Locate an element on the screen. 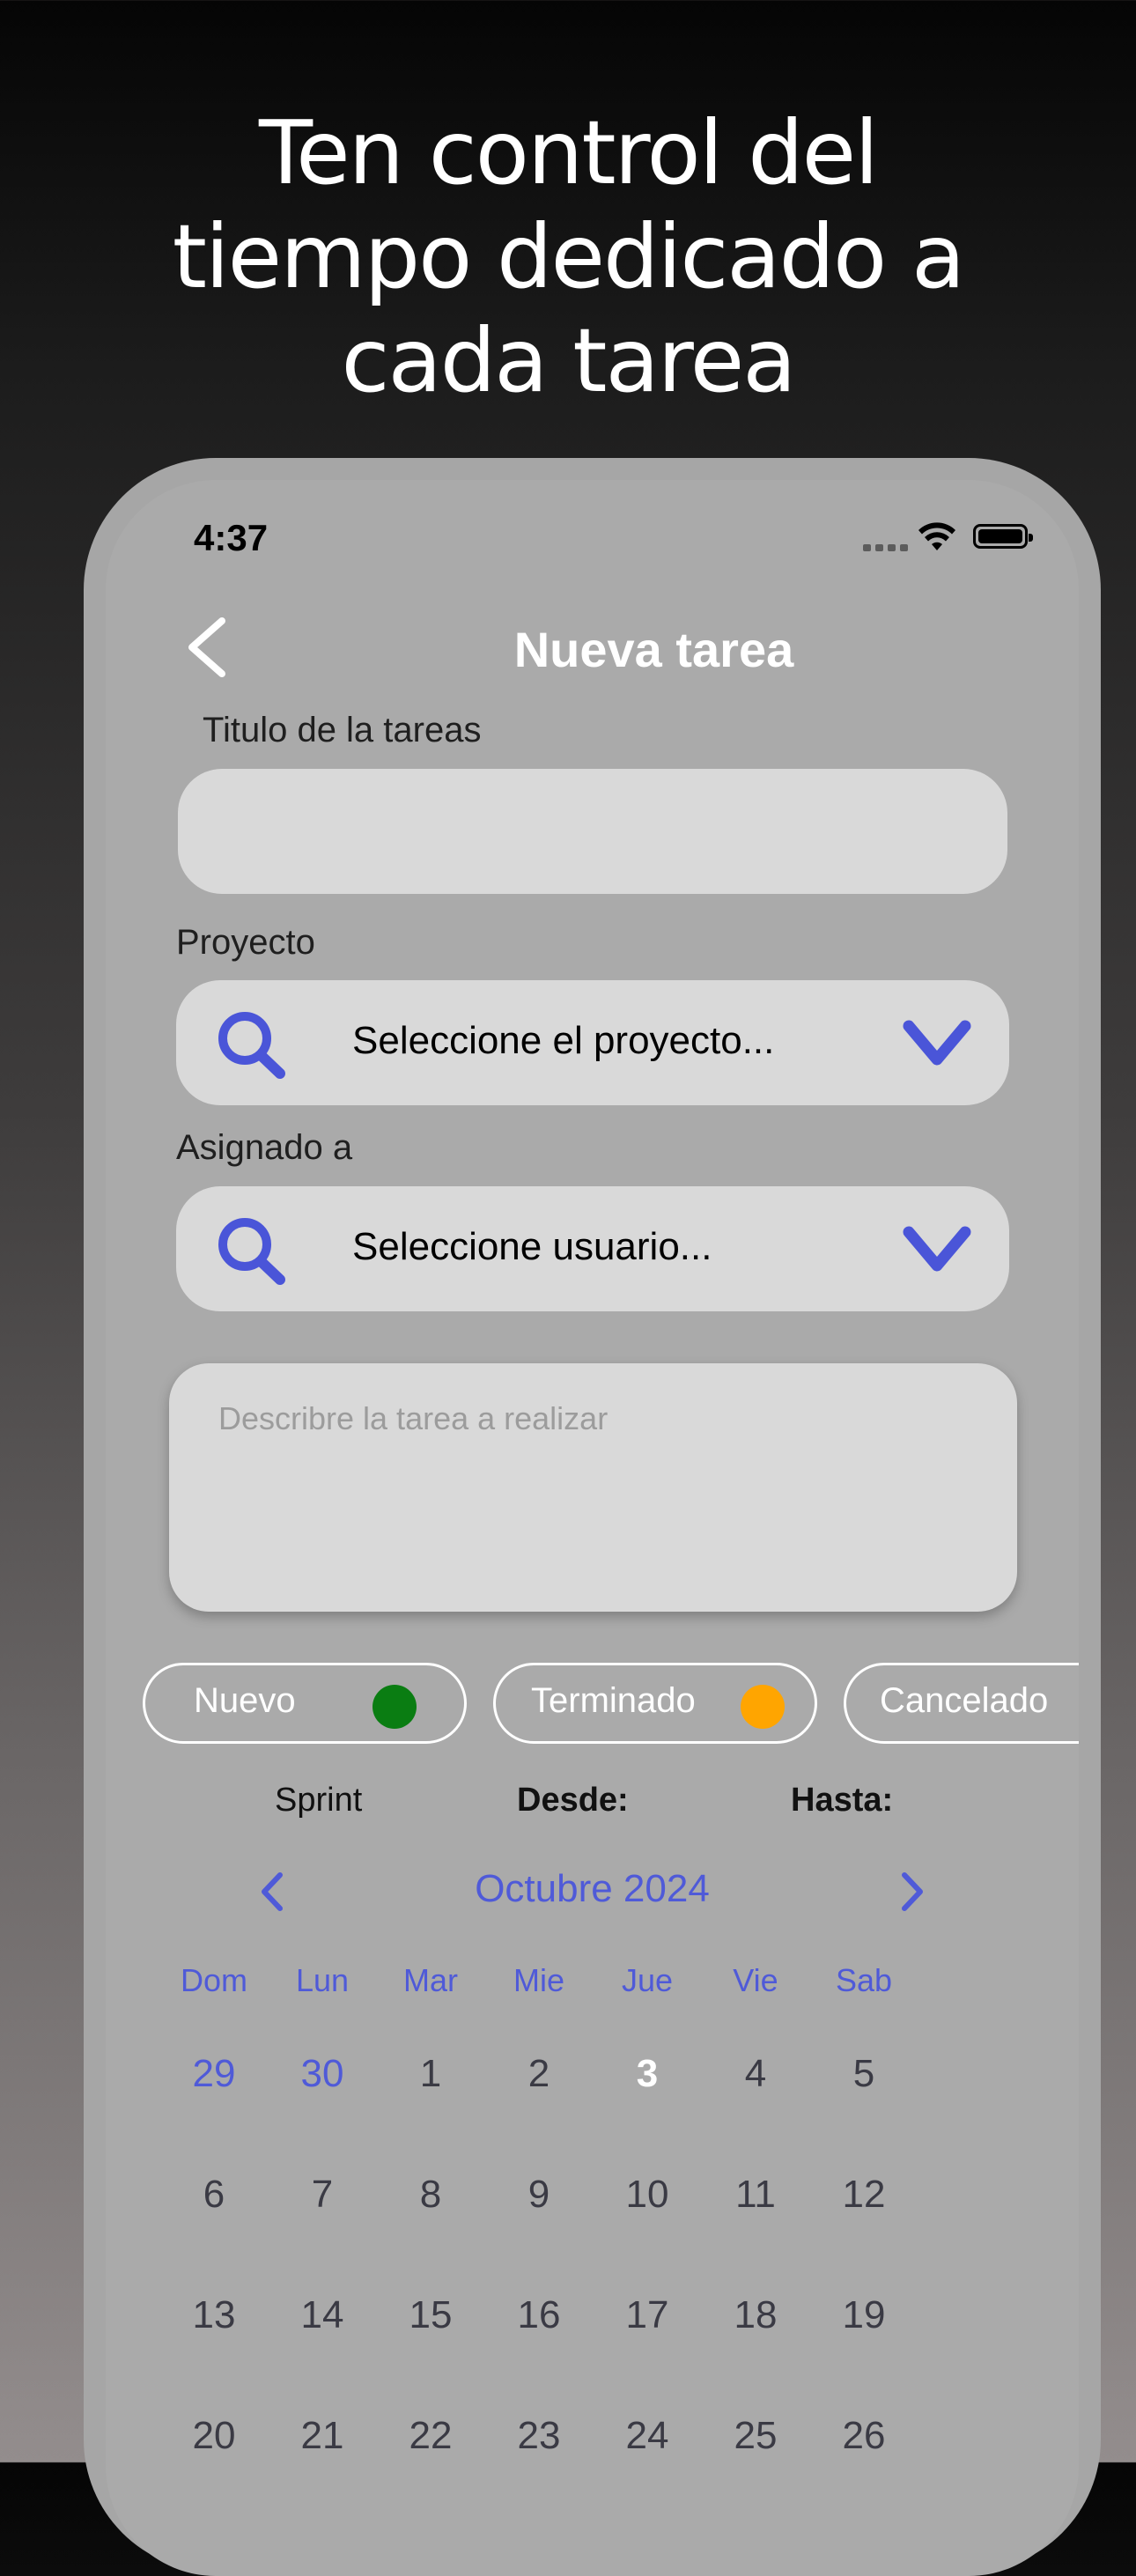 This screenshot has height=2576, width=1136. calendar-day: 20 is located at coordinates (214, 2436).